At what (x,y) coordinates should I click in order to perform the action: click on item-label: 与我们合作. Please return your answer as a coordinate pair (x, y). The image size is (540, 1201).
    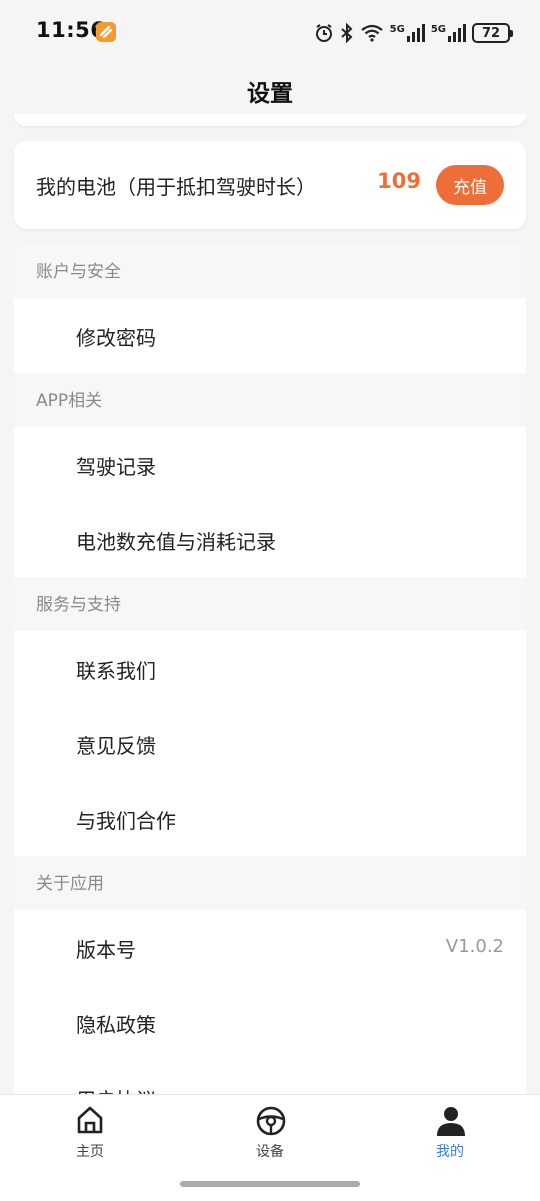
    Looking at the image, I should click on (126, 821).